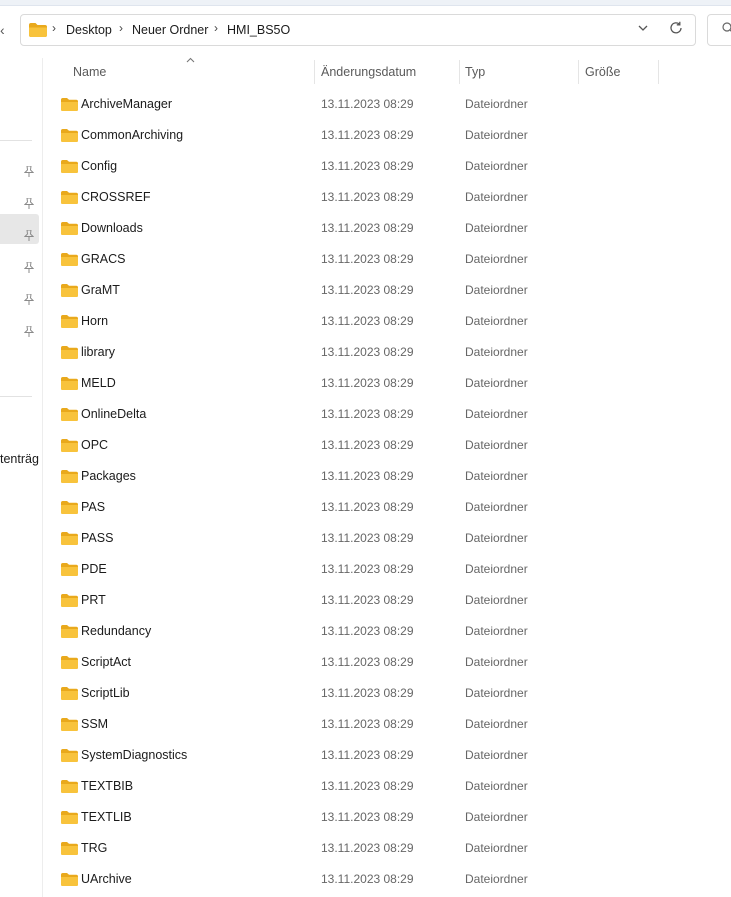 This screenshot has width=731, height=897. What do you see at coordinates (365, 537) in the screenshot?
I see `table-row: PASS 13.11.2023 08:29 Dateiordner` at bounding box center [365, 537].